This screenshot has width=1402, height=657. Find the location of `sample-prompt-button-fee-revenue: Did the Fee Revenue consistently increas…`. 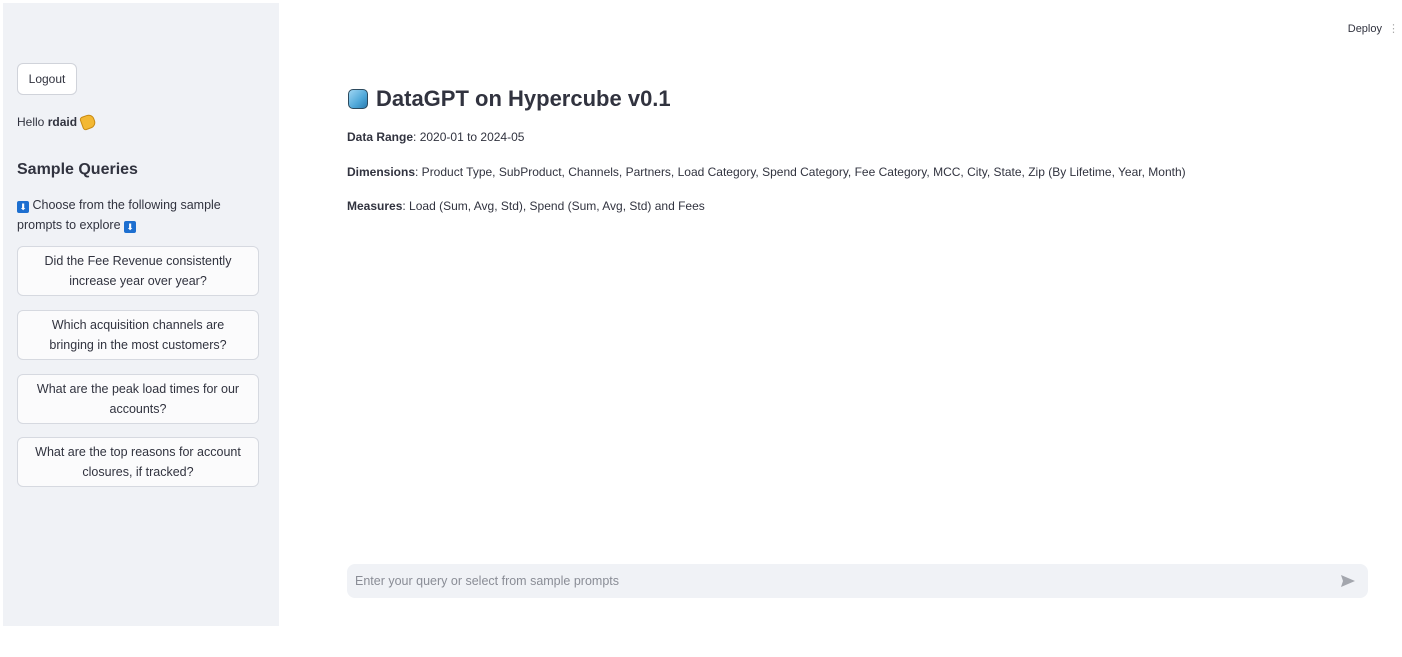

sample-prompt-button-fee-revenue: Did the Fee Revenue consistently increas… is located at coordinates (138, 271).